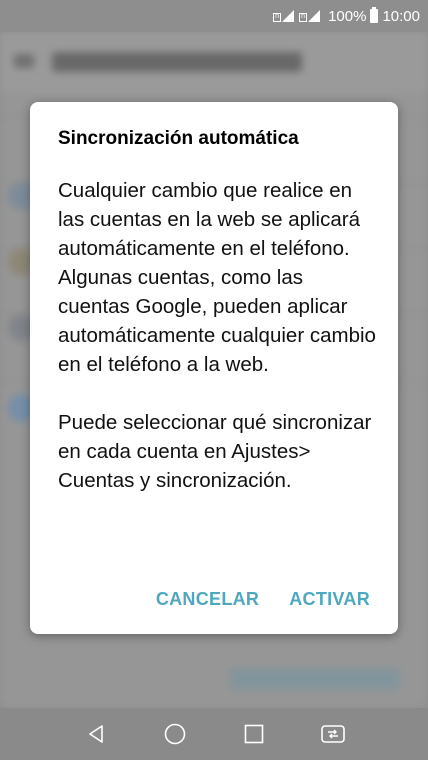 The height and width of the screenshot is (760, 428). I want to click on cancel-button: CANCELAR, so click(207, 599).